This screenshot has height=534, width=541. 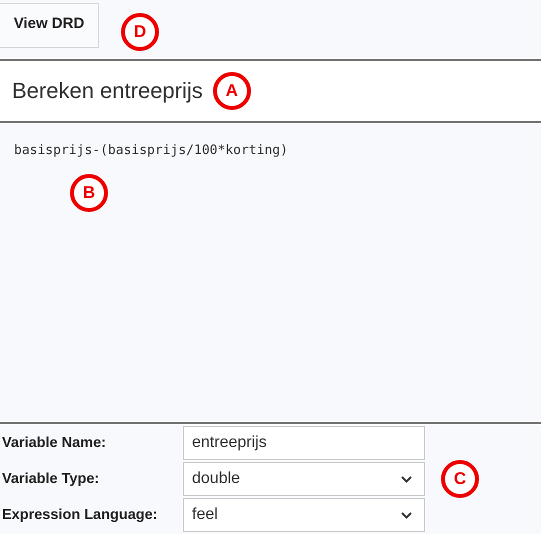 What do you see at coordinates (151, 150) in the screenshot?
I see `expression-text: basisprijs-(basisprijs/100*korting)` at bounding box center [151, 150].